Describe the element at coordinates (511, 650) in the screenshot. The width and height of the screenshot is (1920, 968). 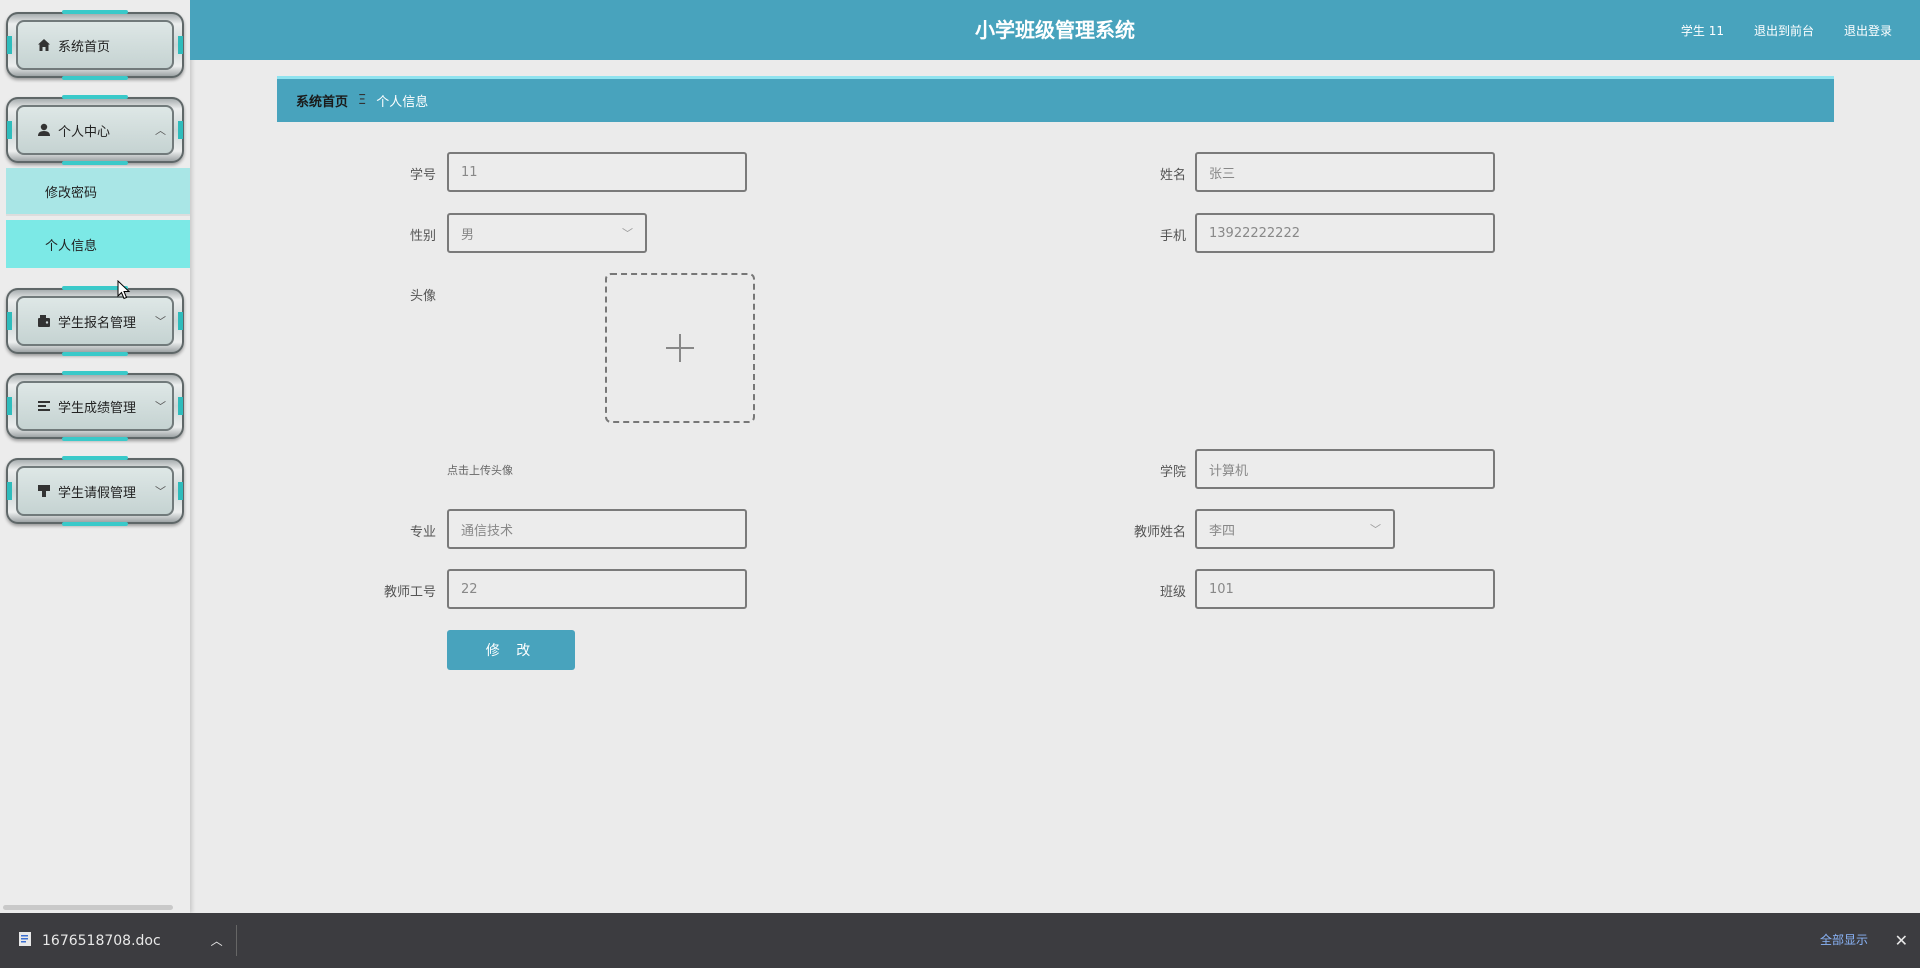
I see `submit-button: 修 改` at that location.